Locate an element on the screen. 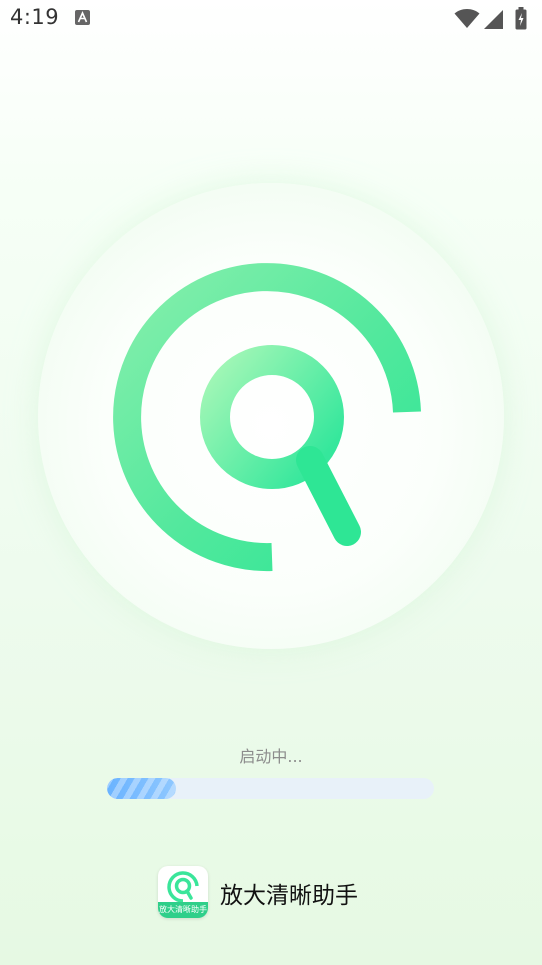  status-time: 4:19 is located at coordinates (35, 17).